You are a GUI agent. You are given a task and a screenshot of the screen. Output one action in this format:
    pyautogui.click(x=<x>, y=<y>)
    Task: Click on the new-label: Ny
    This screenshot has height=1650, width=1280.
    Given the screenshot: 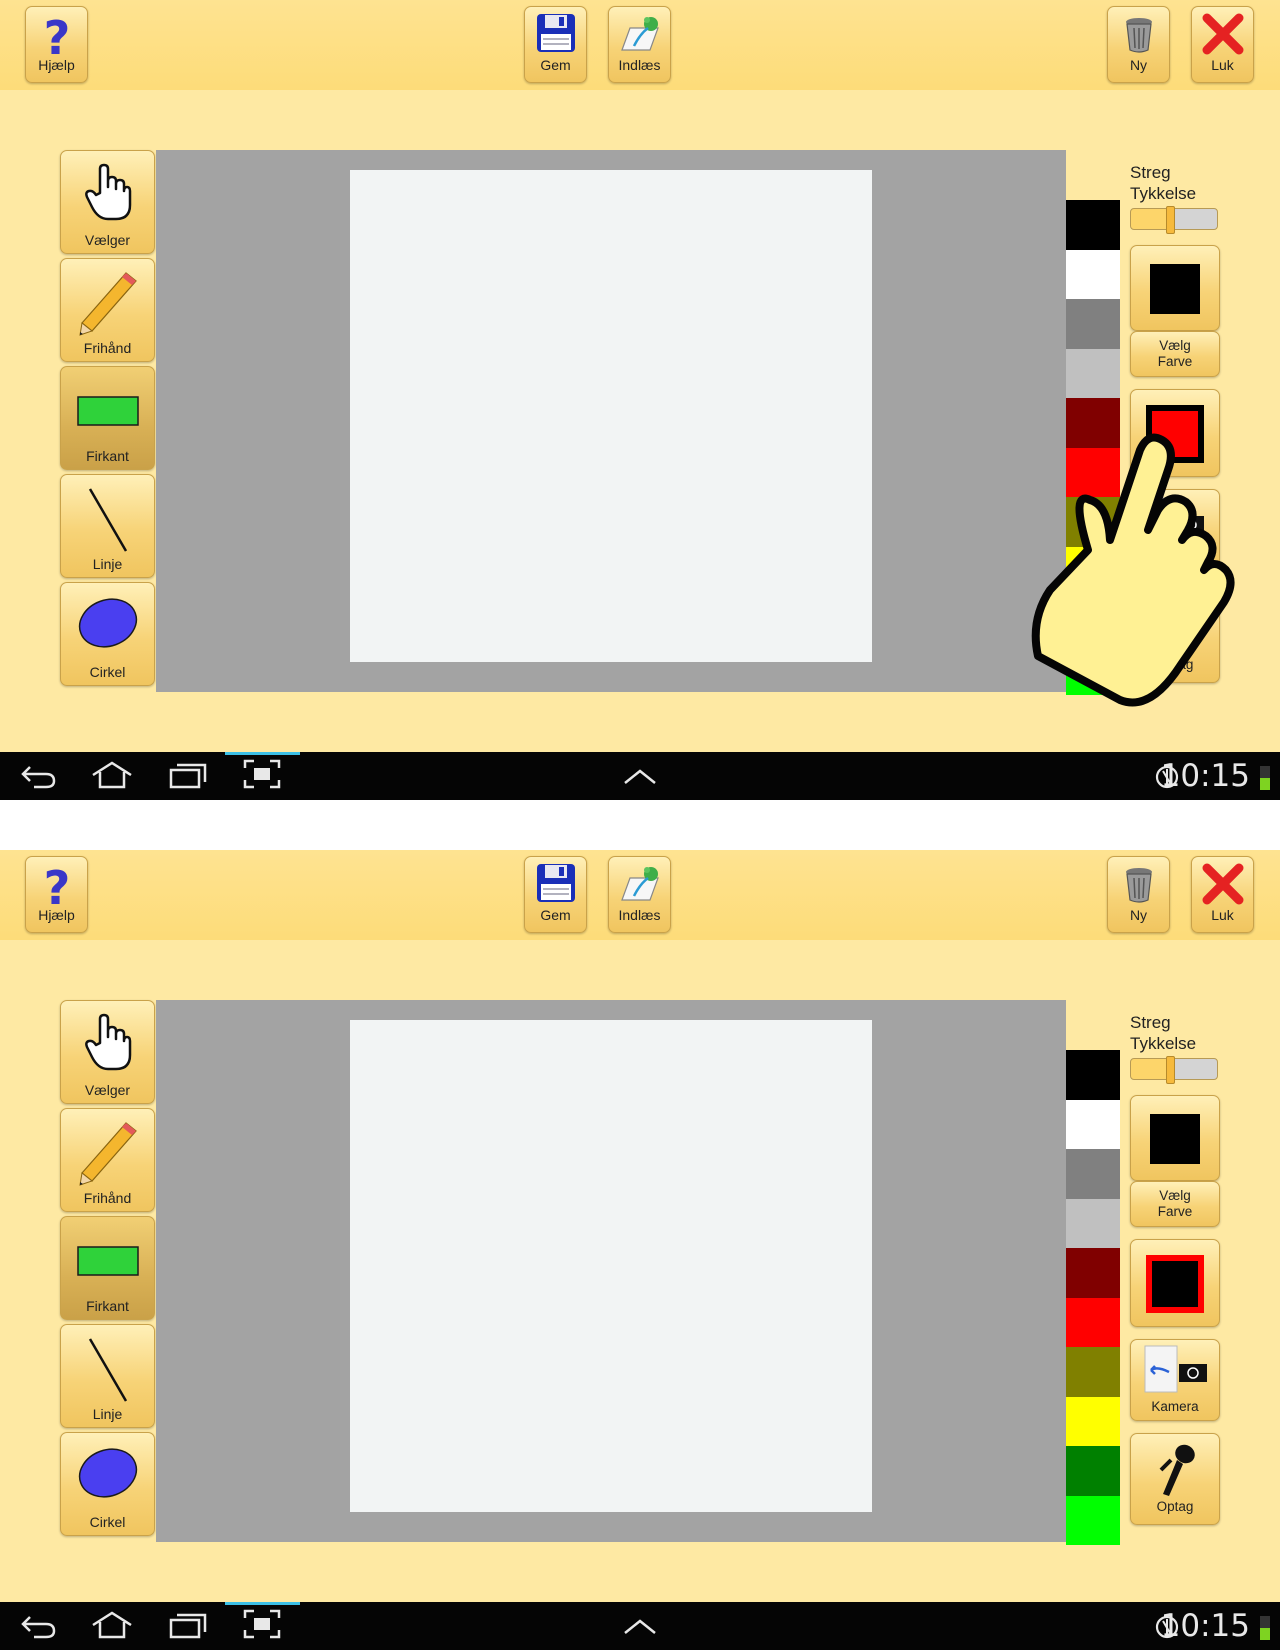 What is the action you would take?
    pyautogui.click(x=1138, y=65)
    